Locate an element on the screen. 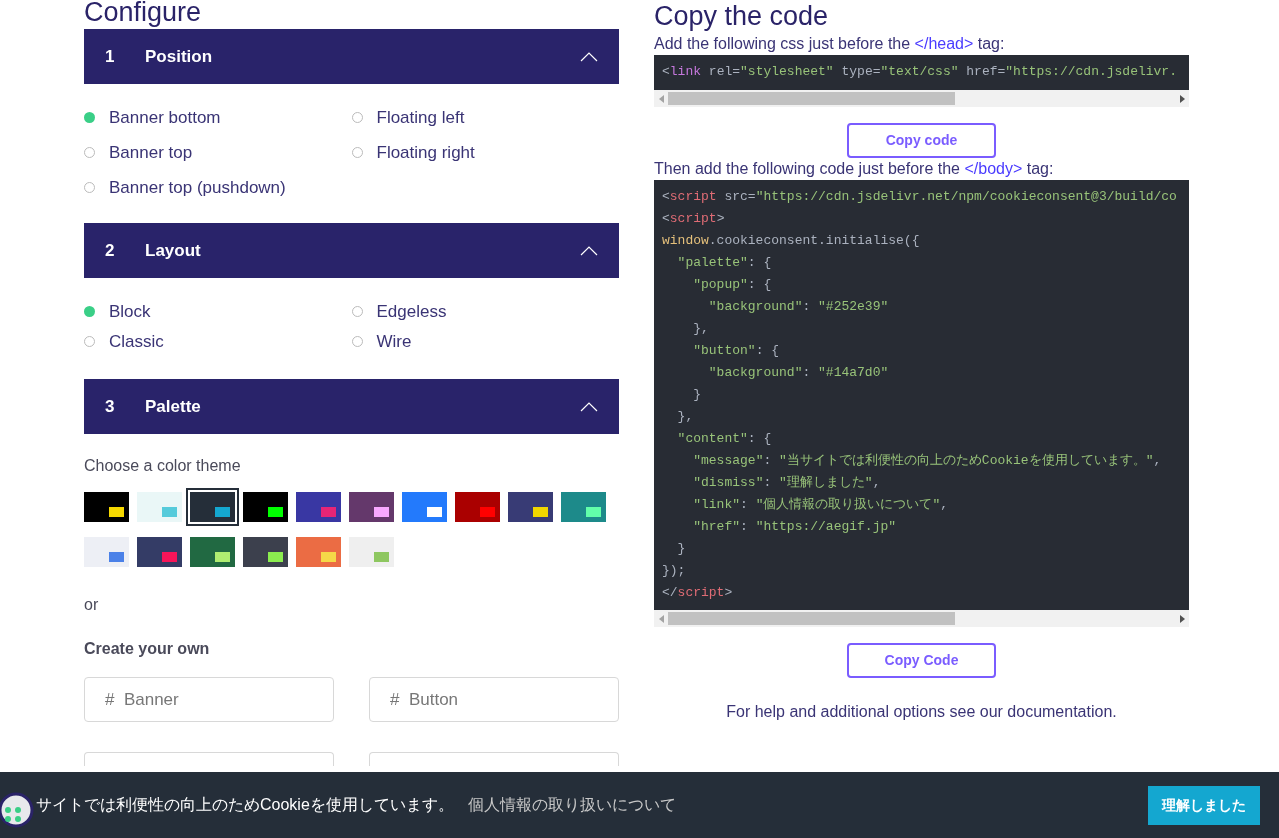 Image resolution: width=1279 pixels, height=838 pixels. code-line: "message": "当サイトでは利便性の向上のためCookieを使用しています。", is located at coordinates (927, 461).